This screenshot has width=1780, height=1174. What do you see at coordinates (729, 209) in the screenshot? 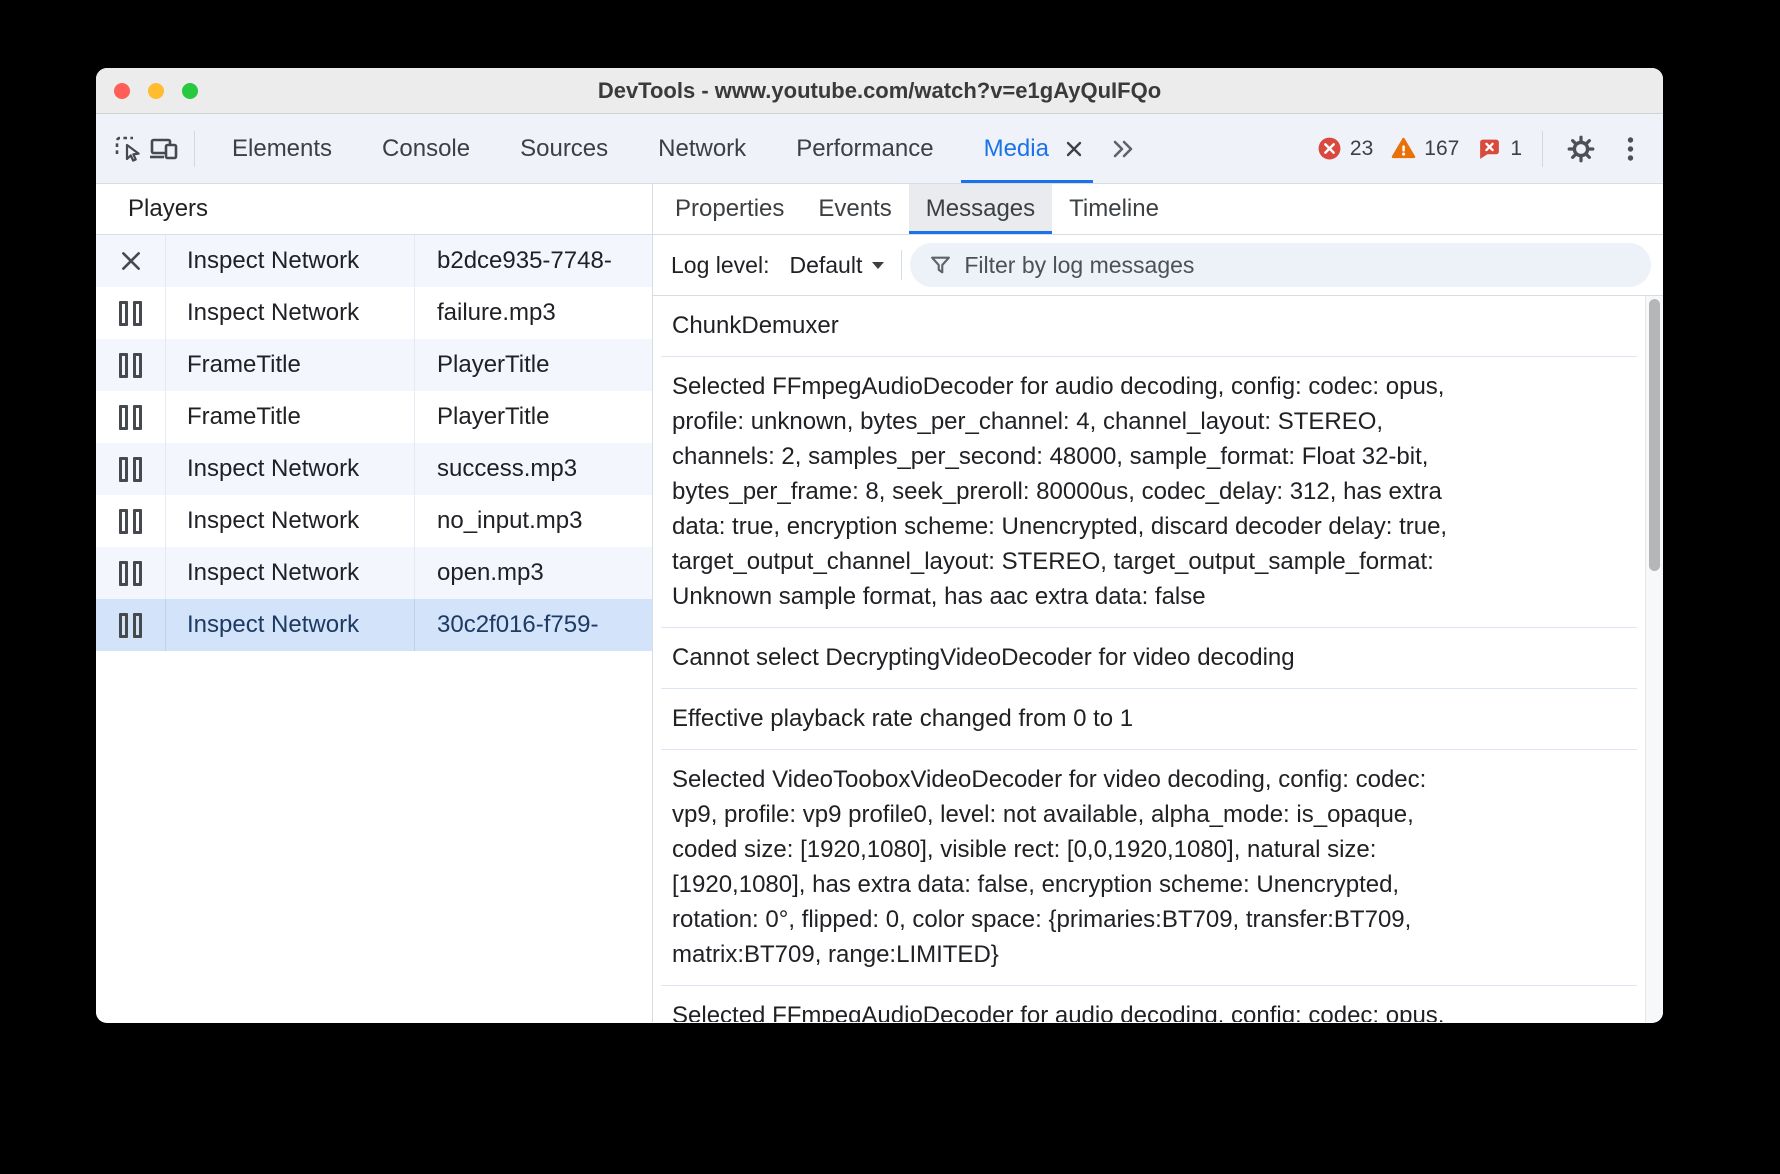
I see `subtab-properties: Properties` at bounding box center [729, 209].